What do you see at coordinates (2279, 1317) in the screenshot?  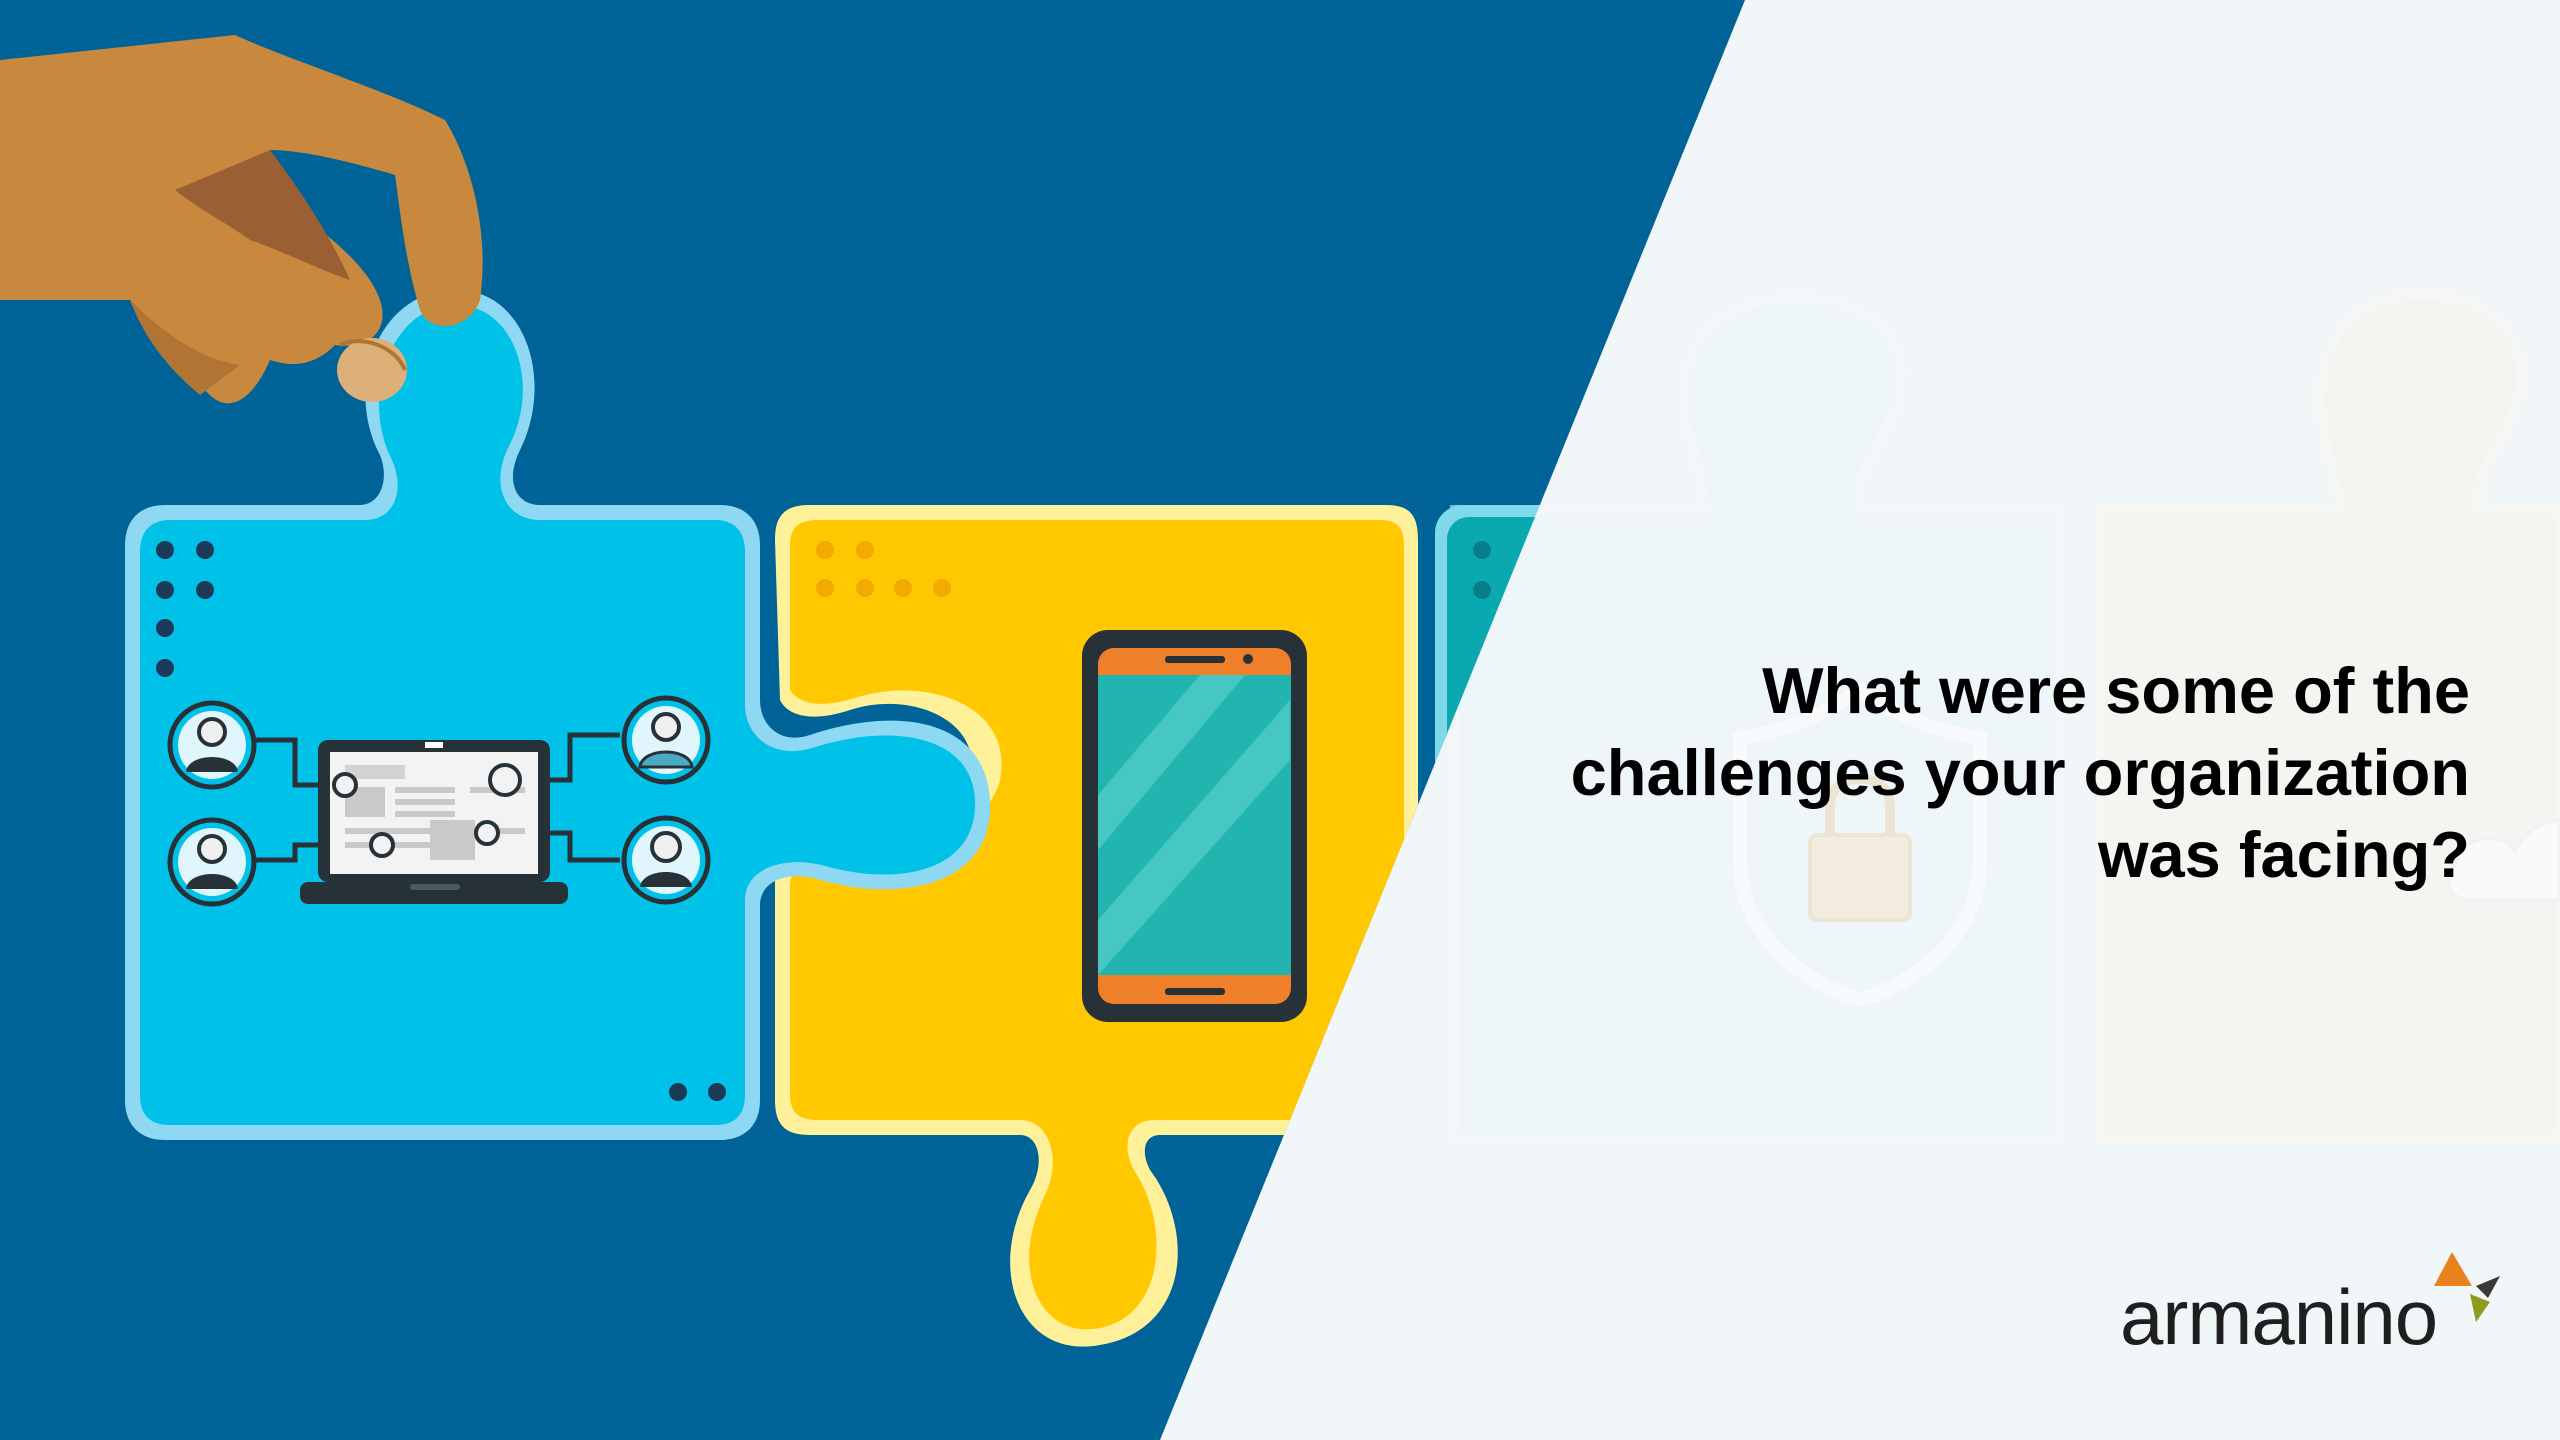 I see `logo-wordmark: armanino` at bounding box center [2279, 1317].